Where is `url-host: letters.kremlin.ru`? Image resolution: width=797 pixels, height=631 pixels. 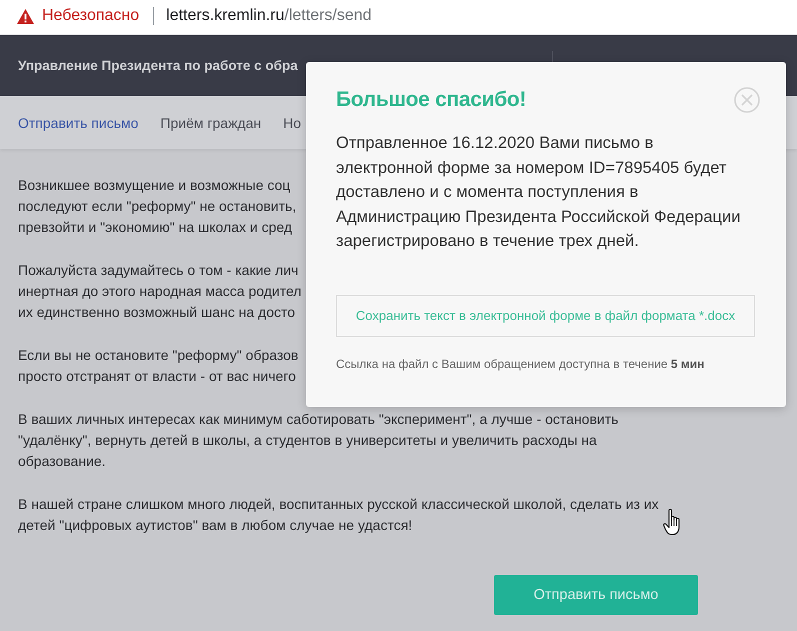 url-host: letters.kremlin.ru is located at coordinates (225, 16).